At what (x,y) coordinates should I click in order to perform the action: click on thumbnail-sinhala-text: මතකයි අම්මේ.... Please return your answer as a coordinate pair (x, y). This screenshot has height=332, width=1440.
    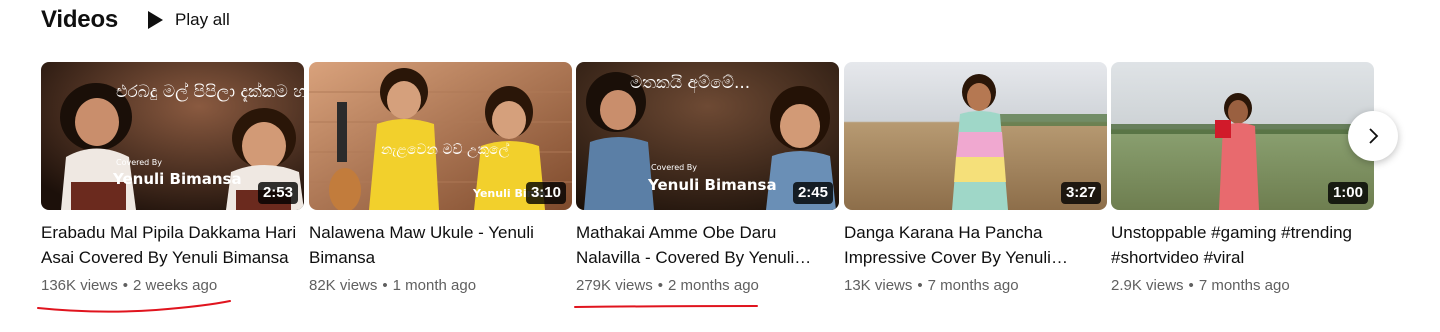
    Looking at the image, I should click on (690, 83).